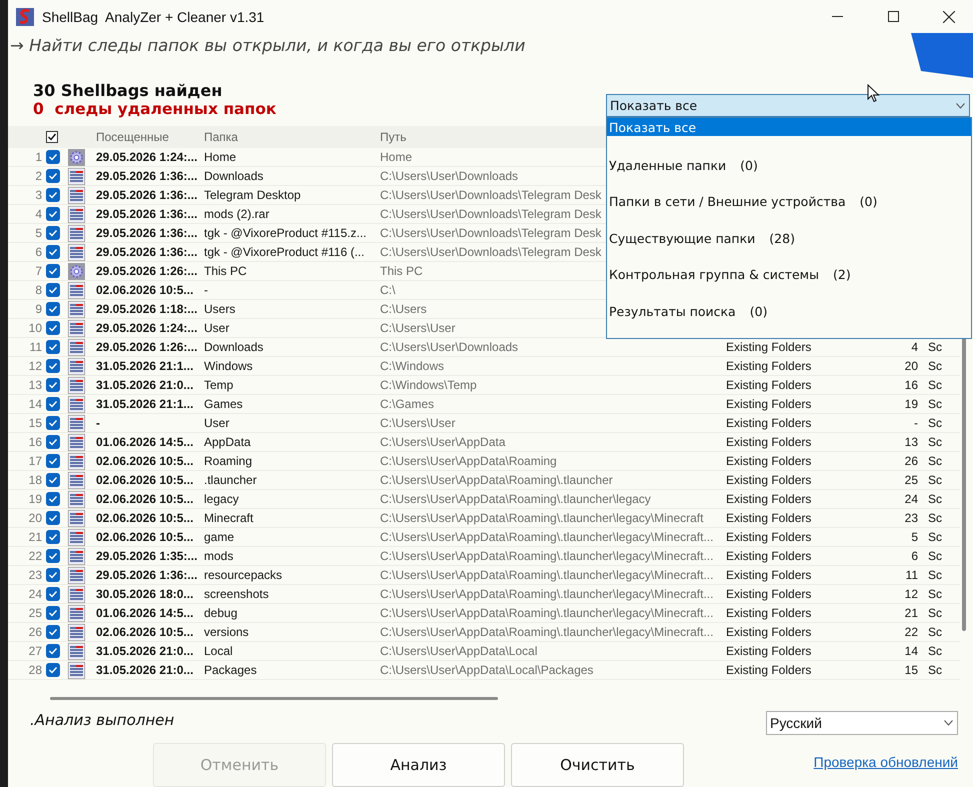  Describe the element at coordinates (964, 483) in the screenshot. I see `vertical-scrollbar` at that location.